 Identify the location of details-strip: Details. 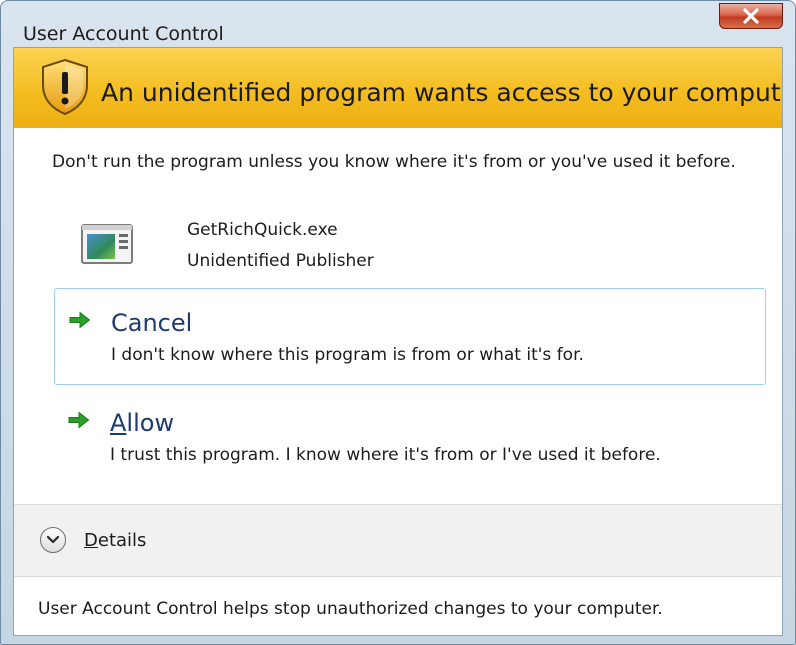
(398, 540).